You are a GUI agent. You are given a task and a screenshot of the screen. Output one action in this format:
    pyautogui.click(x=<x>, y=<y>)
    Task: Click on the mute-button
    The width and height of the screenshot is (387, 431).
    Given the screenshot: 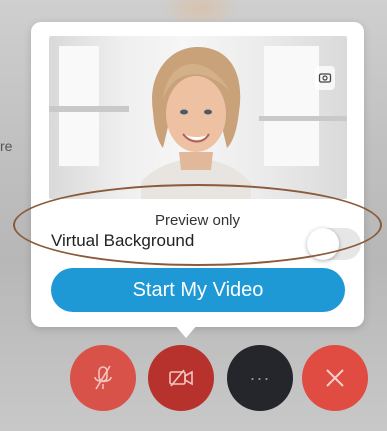 What is the action you would take?
    pyautogui.click(x=103, y=378)
    